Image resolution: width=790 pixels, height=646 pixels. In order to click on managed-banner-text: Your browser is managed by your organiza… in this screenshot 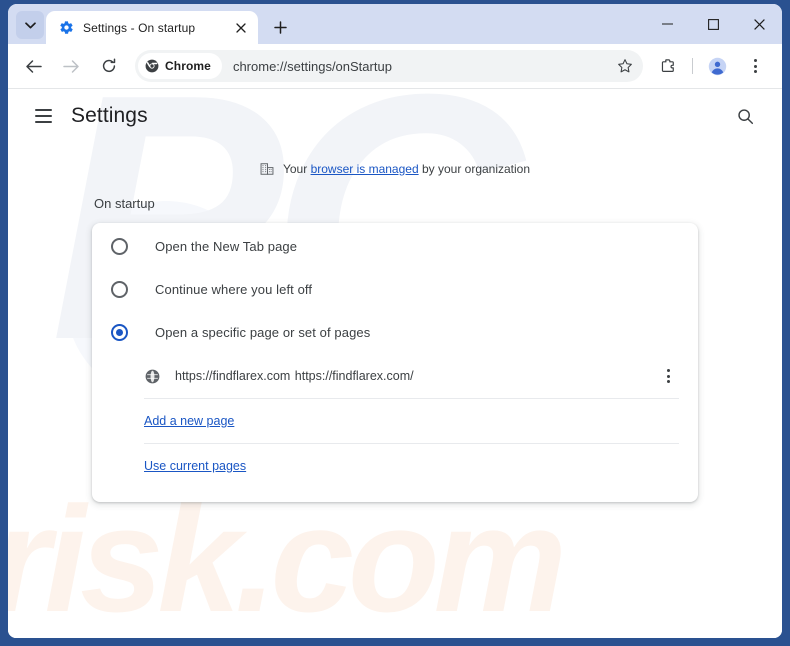, I will do `click(406, 169)`.